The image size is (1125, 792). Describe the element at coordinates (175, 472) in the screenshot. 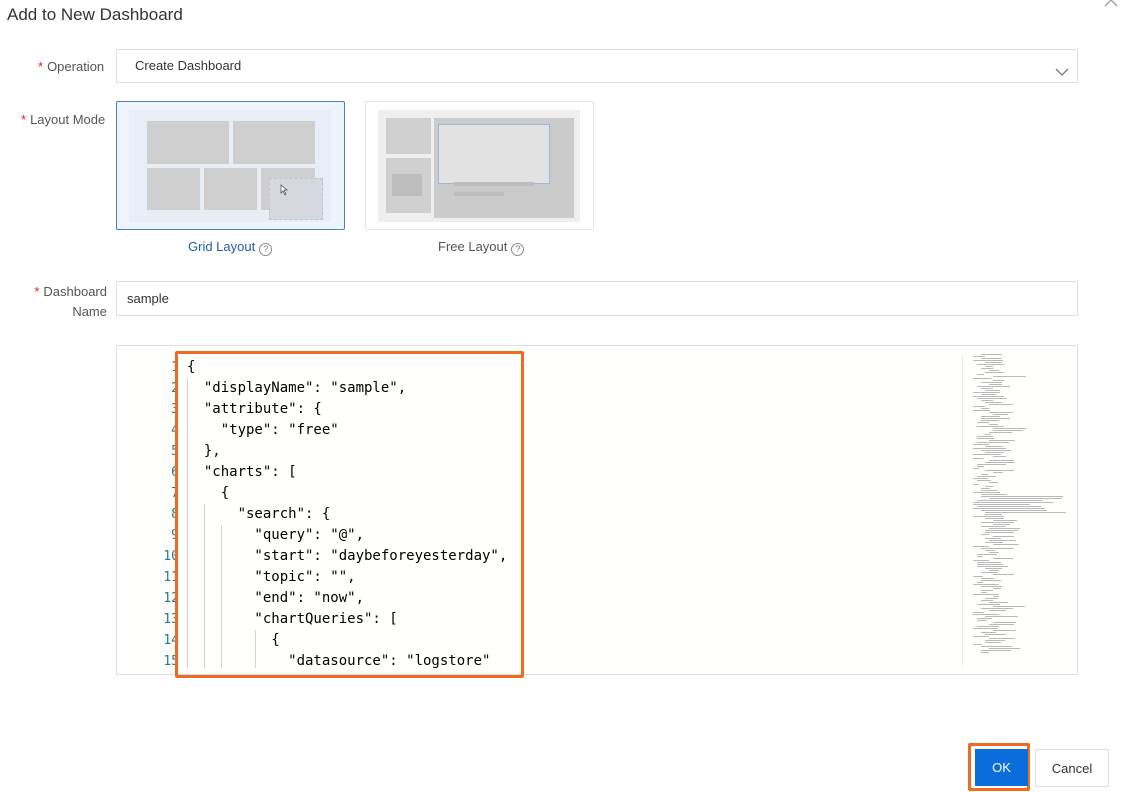

I see `line-number: 6` at that location.